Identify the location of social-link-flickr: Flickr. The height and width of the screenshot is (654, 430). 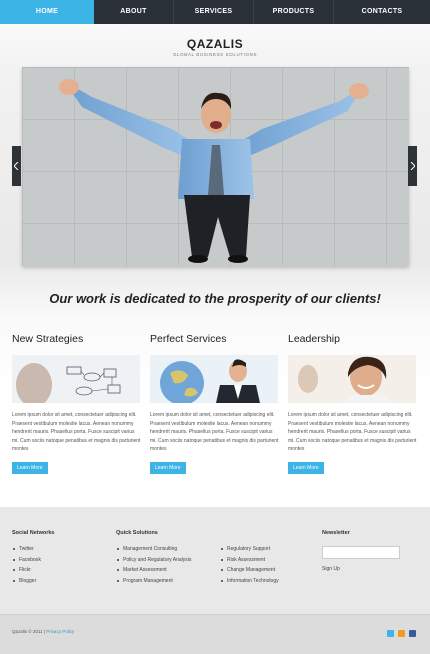
(26, 570).